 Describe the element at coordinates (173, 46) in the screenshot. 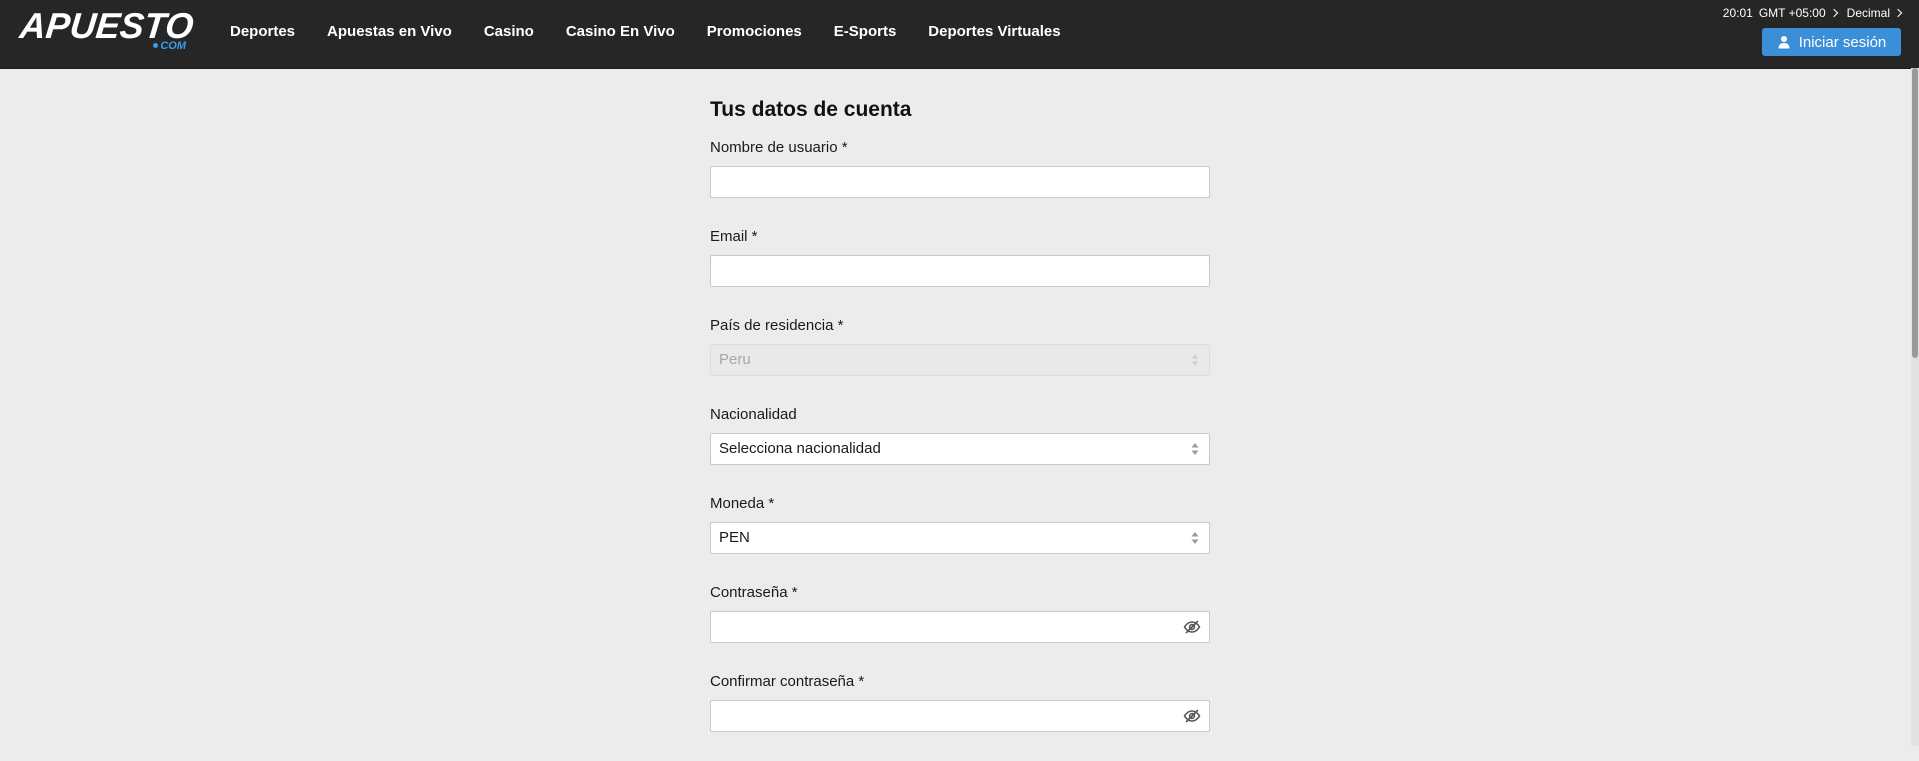

I see `logo-subtext-label: COM` at that location.